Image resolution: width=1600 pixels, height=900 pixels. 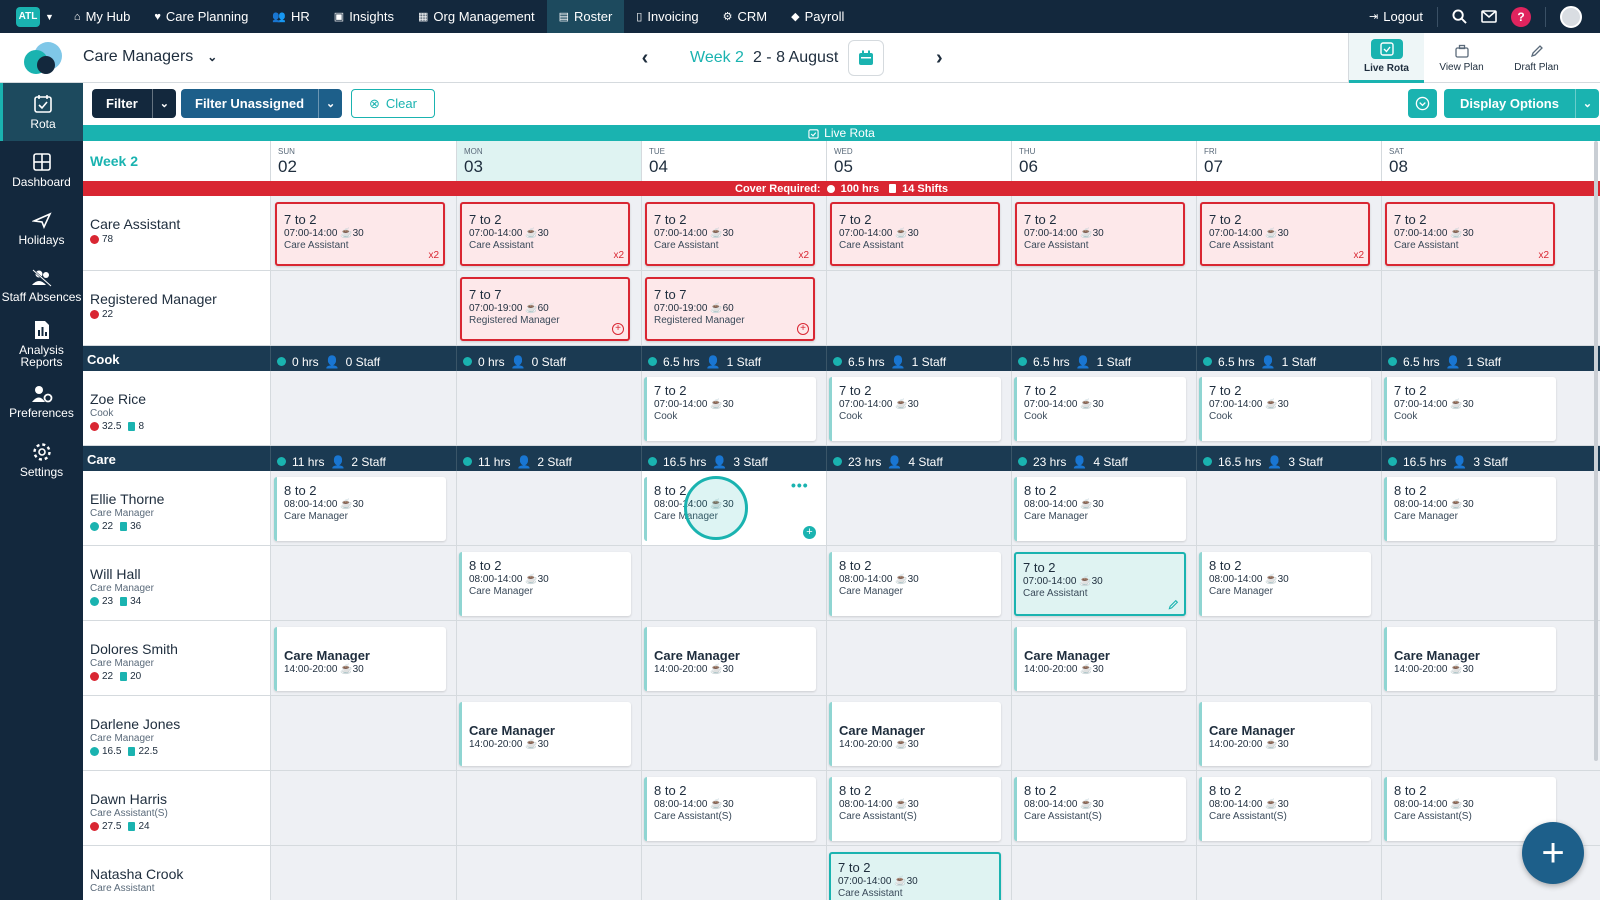 I want to click on day-header-mon: MON 03, so click(x=548, y=161).